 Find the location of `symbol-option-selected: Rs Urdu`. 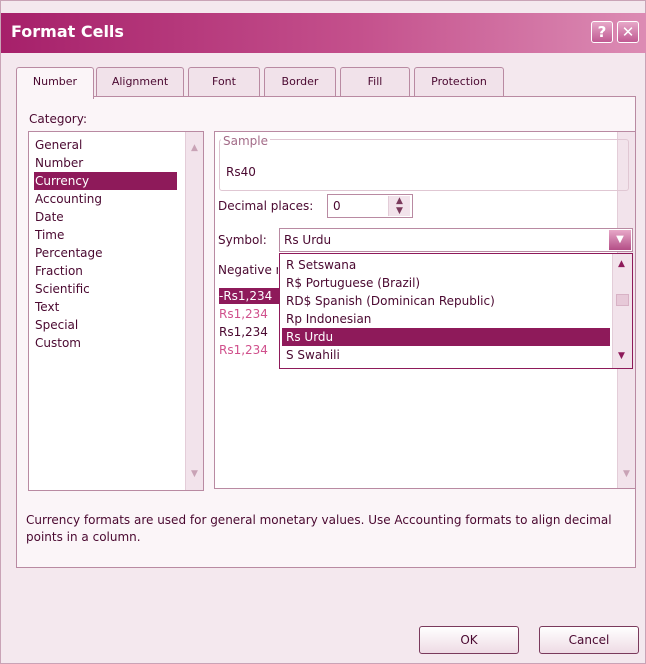

symbol-option-selected: Rs Urdu is located at coordinates (446, 337).